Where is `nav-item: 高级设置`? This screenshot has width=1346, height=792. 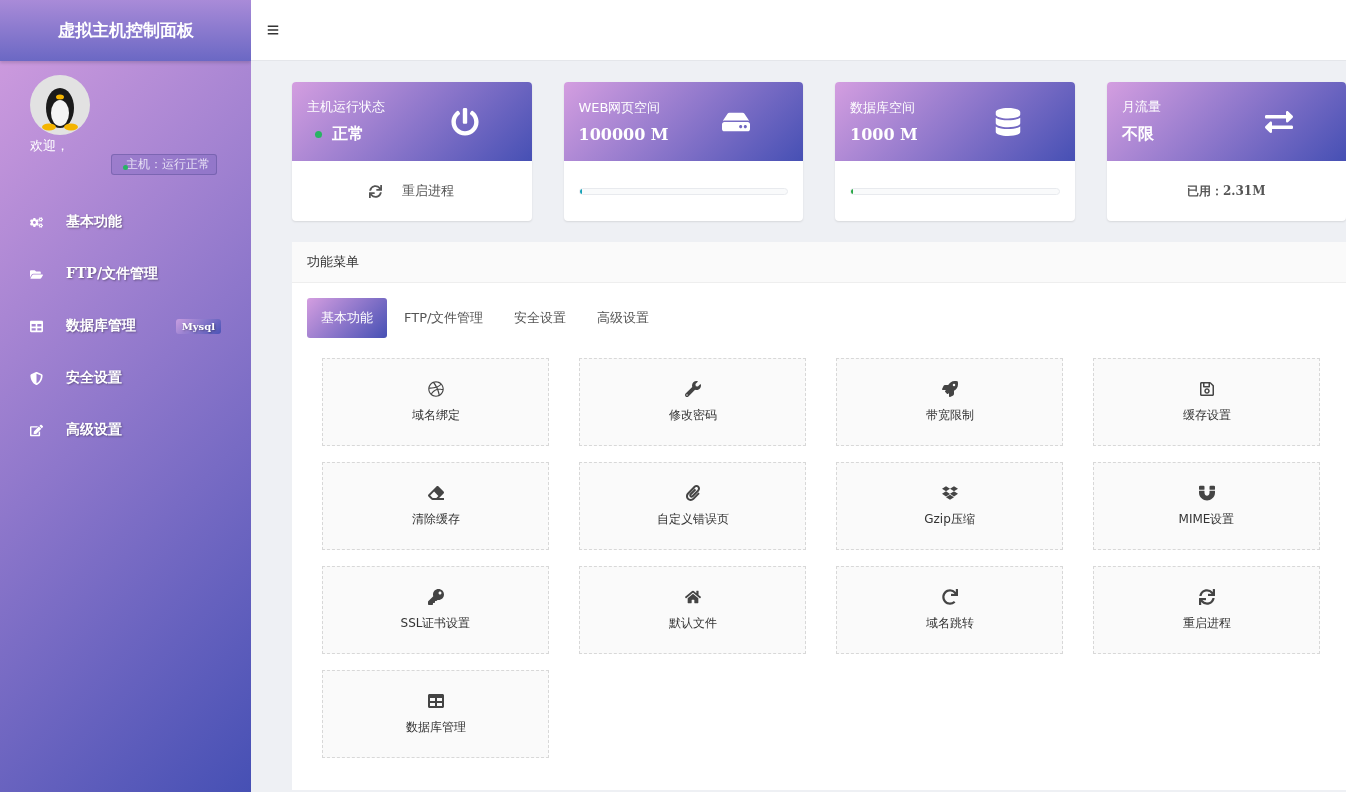 nav-item: 高级设置 is located at coordinates (125, 430).